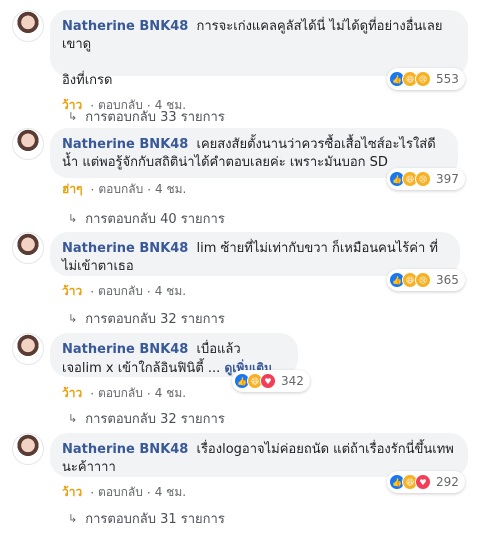 This screenshot has height=538, width=500. What do you see at coordinates (447, 482) in the screenshot?
I see `reaction-count: 292` at bounding box center [447, 482].